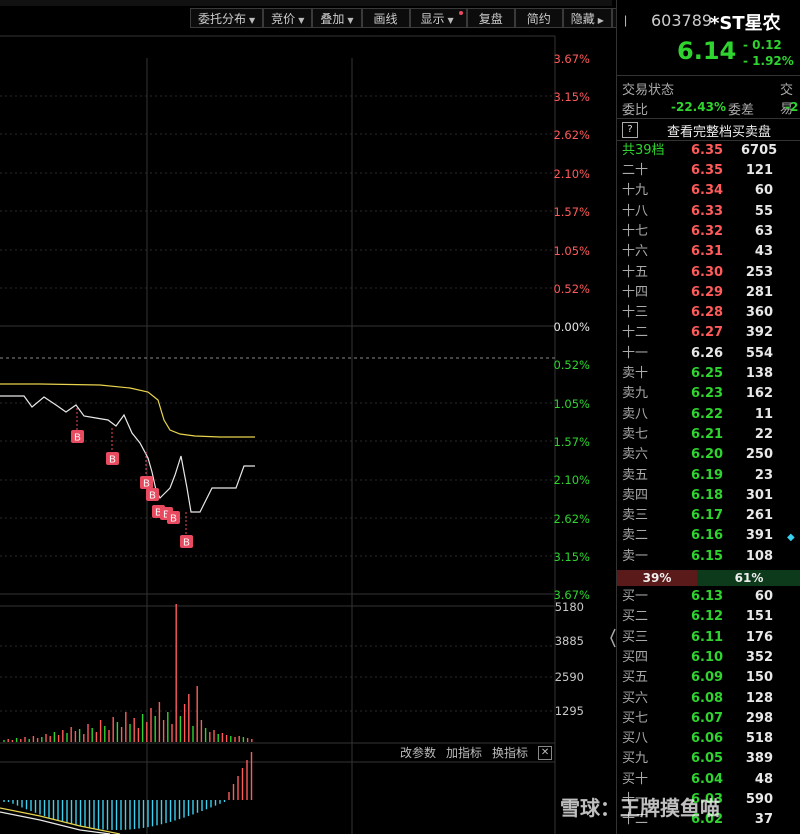 Image resolution: width=800 pixels, height=834 pixels. Describe the element at coordinates (635, 191) in the screenshot. I see `ask-level-label: 十九` at that location.